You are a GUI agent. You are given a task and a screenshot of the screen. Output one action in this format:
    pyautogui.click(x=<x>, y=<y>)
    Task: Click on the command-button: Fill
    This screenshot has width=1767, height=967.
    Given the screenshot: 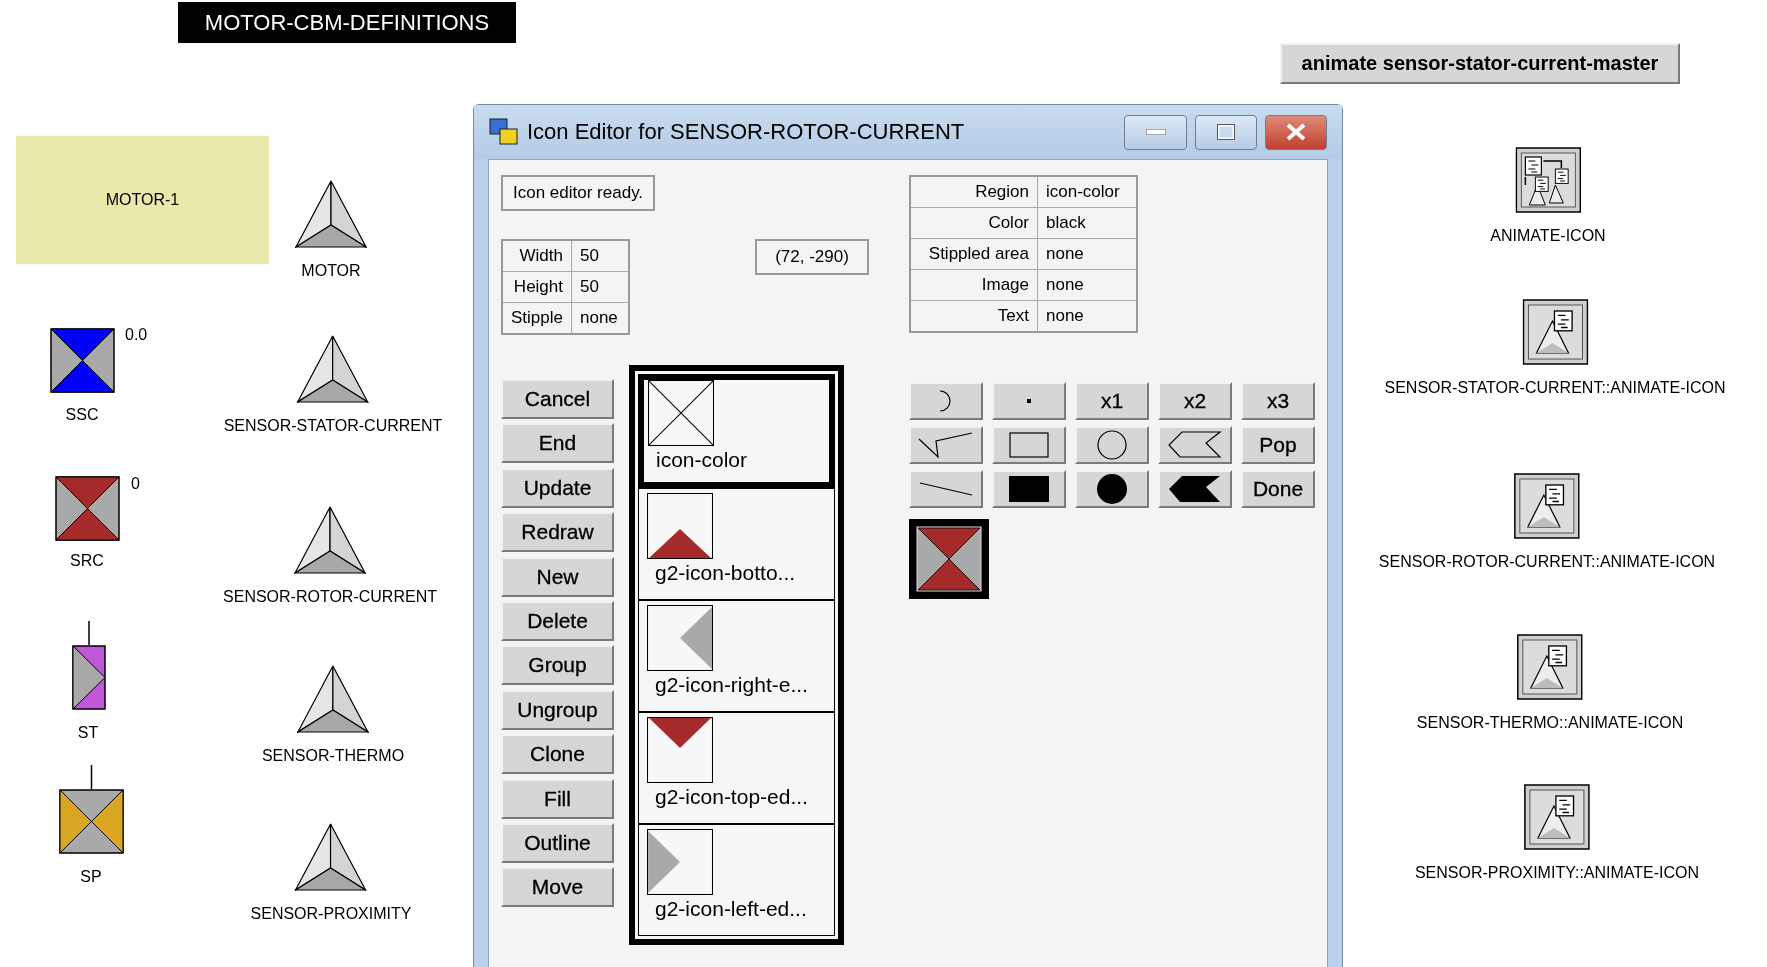 What is the action you would take?
    pyautogui.click(x=557, y=798)
    